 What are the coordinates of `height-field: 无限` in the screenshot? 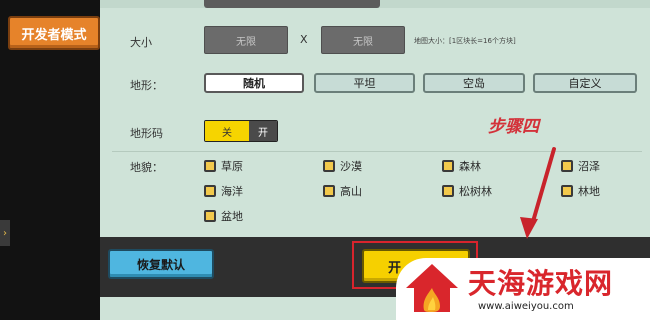 It's located at (363, 40).